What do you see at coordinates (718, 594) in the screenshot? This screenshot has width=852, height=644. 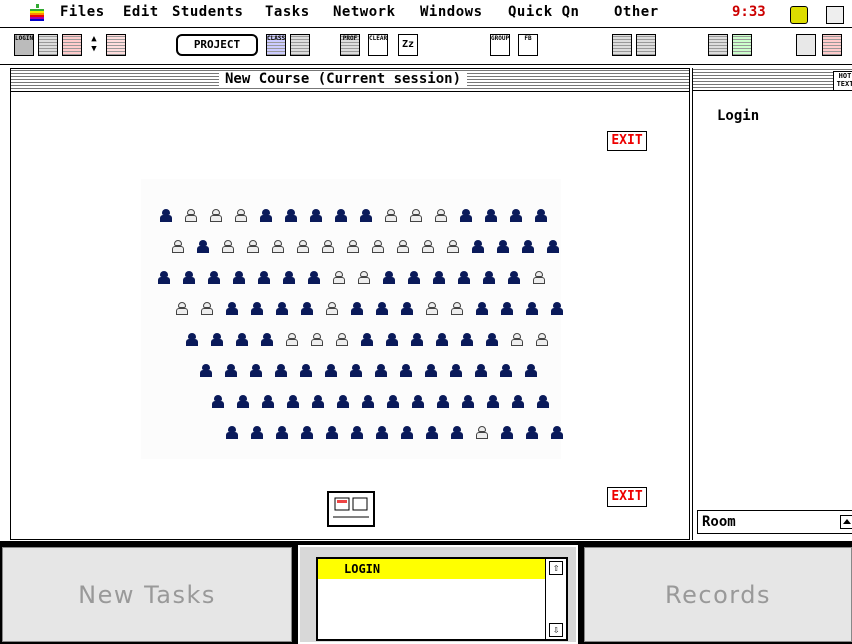 I see `records-button: Records` at bounding box center [718, 594].